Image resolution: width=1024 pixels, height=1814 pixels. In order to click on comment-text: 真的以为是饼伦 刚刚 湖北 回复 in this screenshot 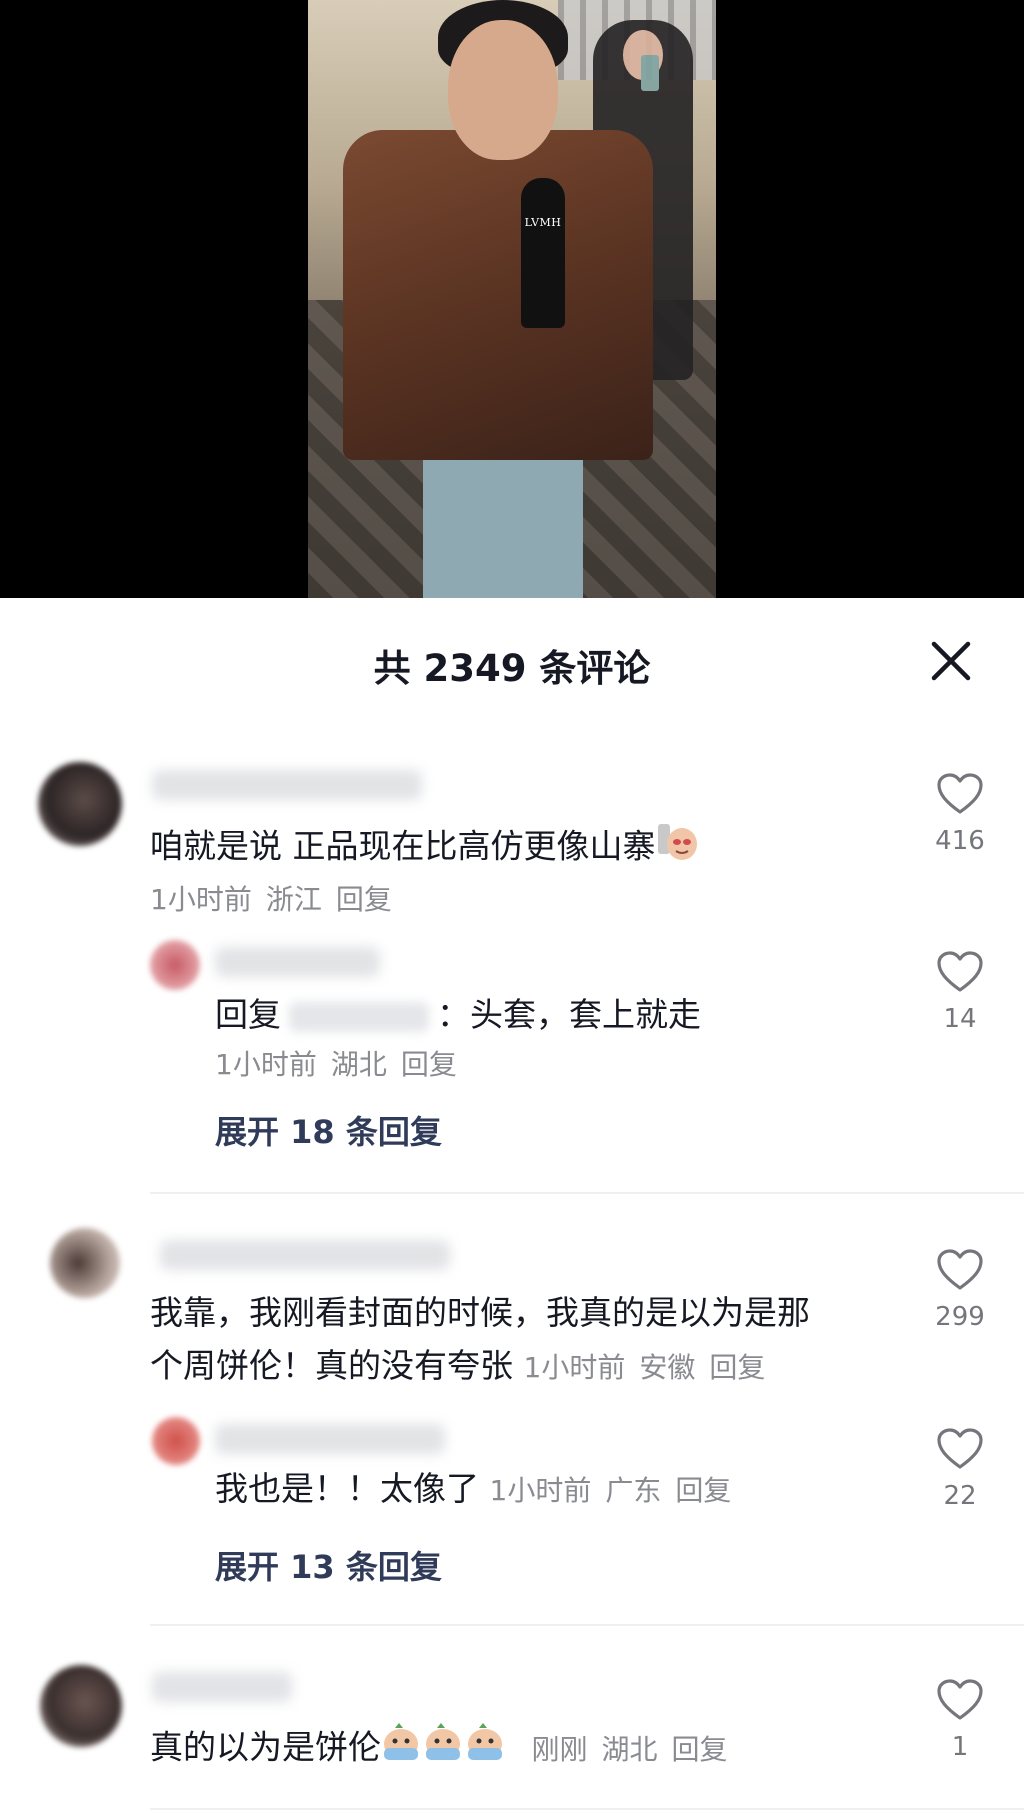, I will do `click(446, 1749)`.